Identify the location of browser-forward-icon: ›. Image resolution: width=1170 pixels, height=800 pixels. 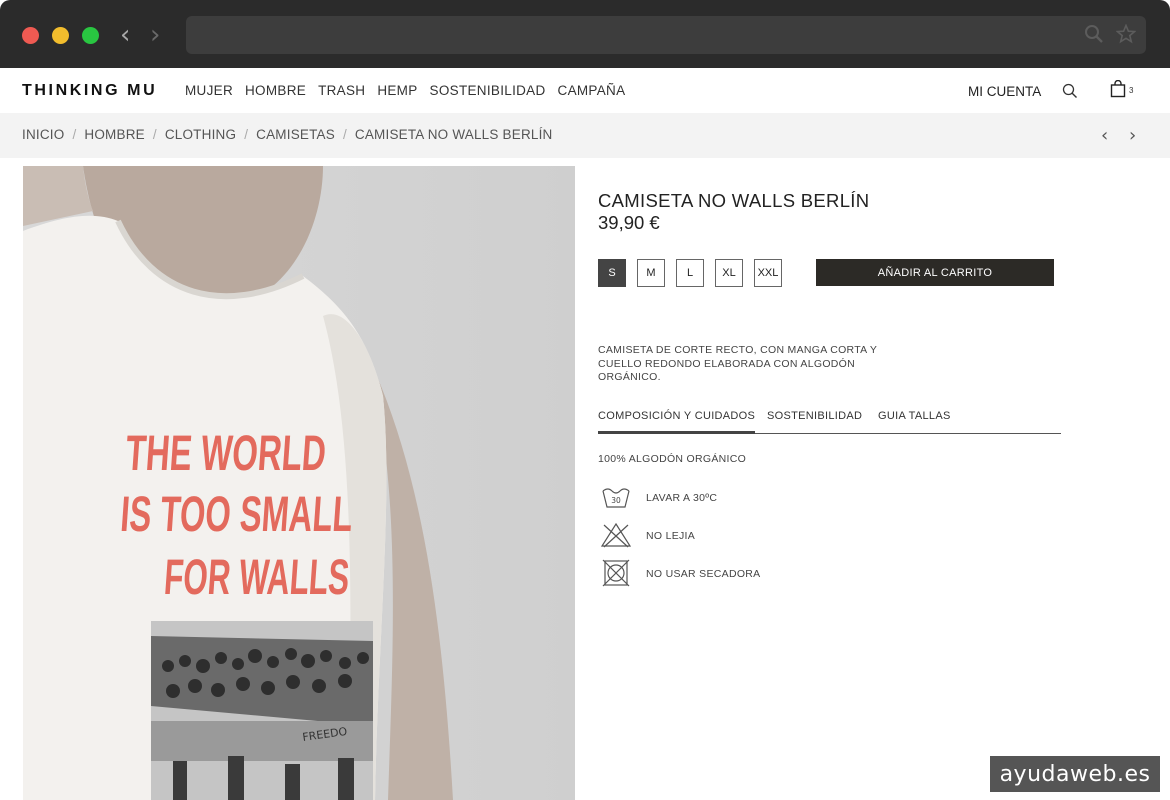
(155, 35).